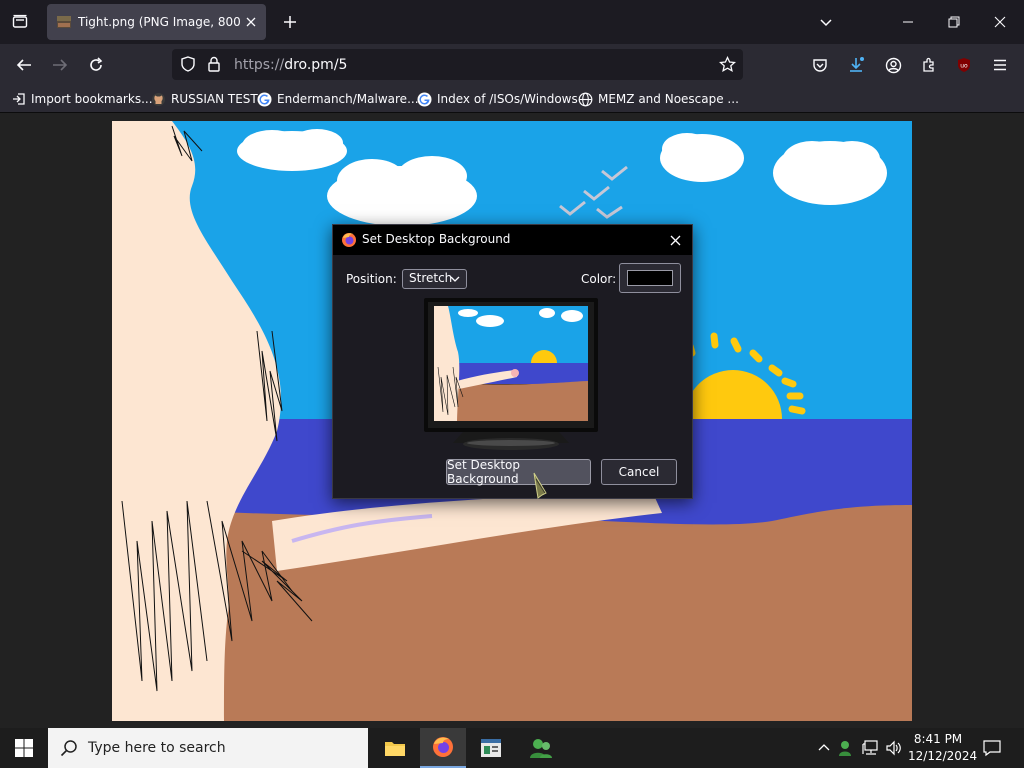  I want to click on url-text: https://dro.pm/5, so click(290, 65).